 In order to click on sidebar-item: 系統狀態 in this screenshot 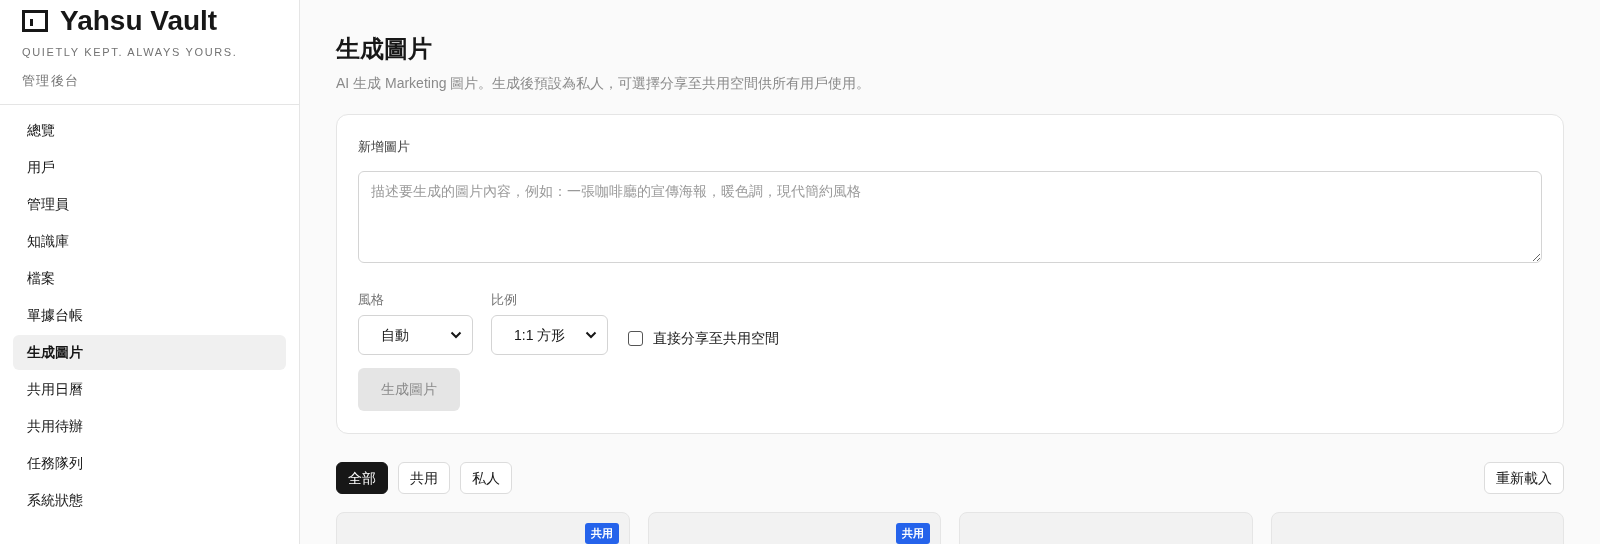, I will do `click(149, 500)`.